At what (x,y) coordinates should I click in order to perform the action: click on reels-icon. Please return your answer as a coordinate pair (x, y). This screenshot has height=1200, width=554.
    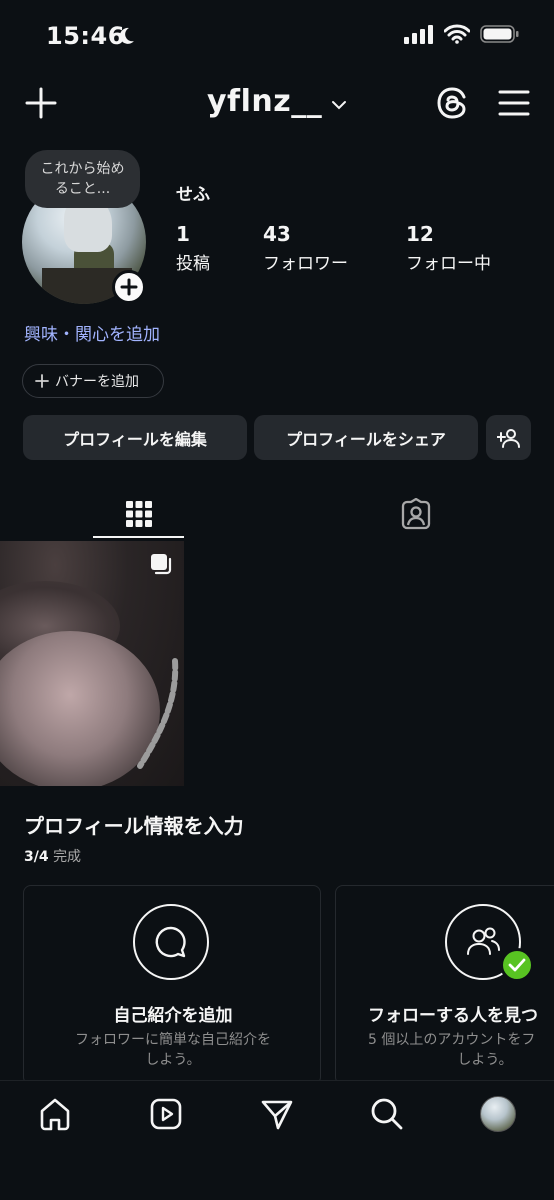
    Looking at the image, I should click on (166, 1114).